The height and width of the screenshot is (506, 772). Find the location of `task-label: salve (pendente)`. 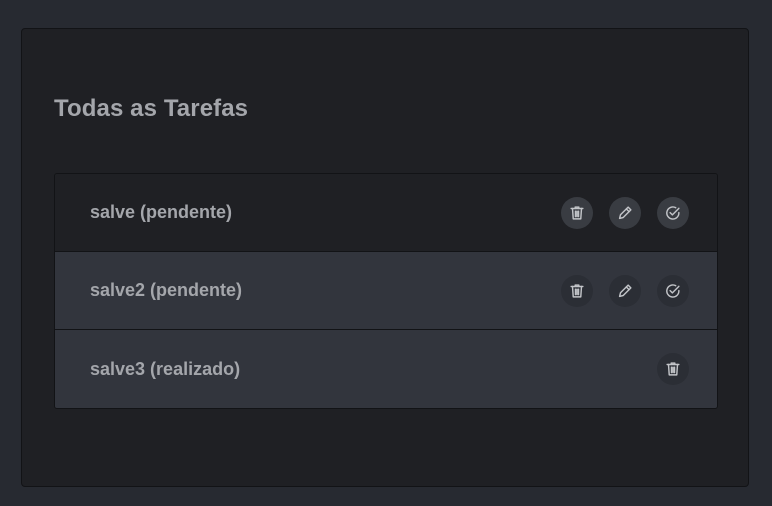

task-label: salve (pendente) is located at coordinates (161, 212).